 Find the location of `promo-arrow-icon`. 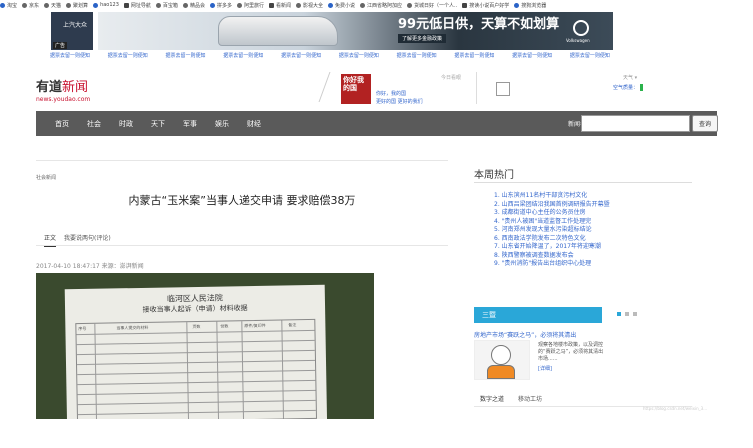

promo-arrow-icon is located at coordinates (329, 87).